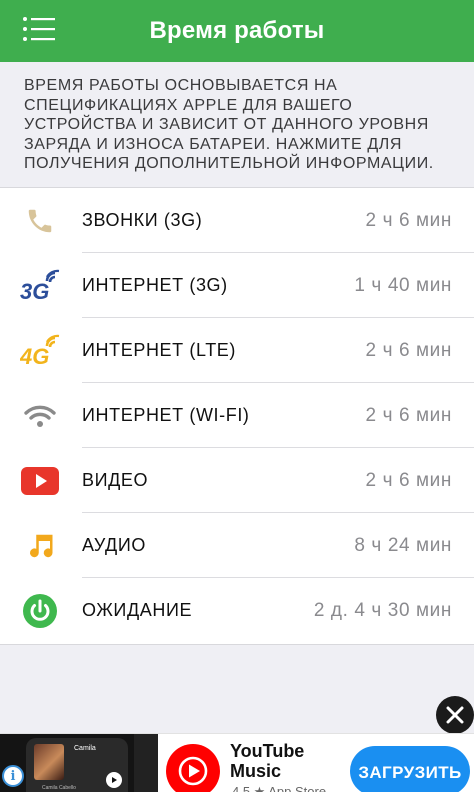 The image size is (474, 792). I want to click on usage-label: ЗВОНКИ (3G), so click(142, 220).